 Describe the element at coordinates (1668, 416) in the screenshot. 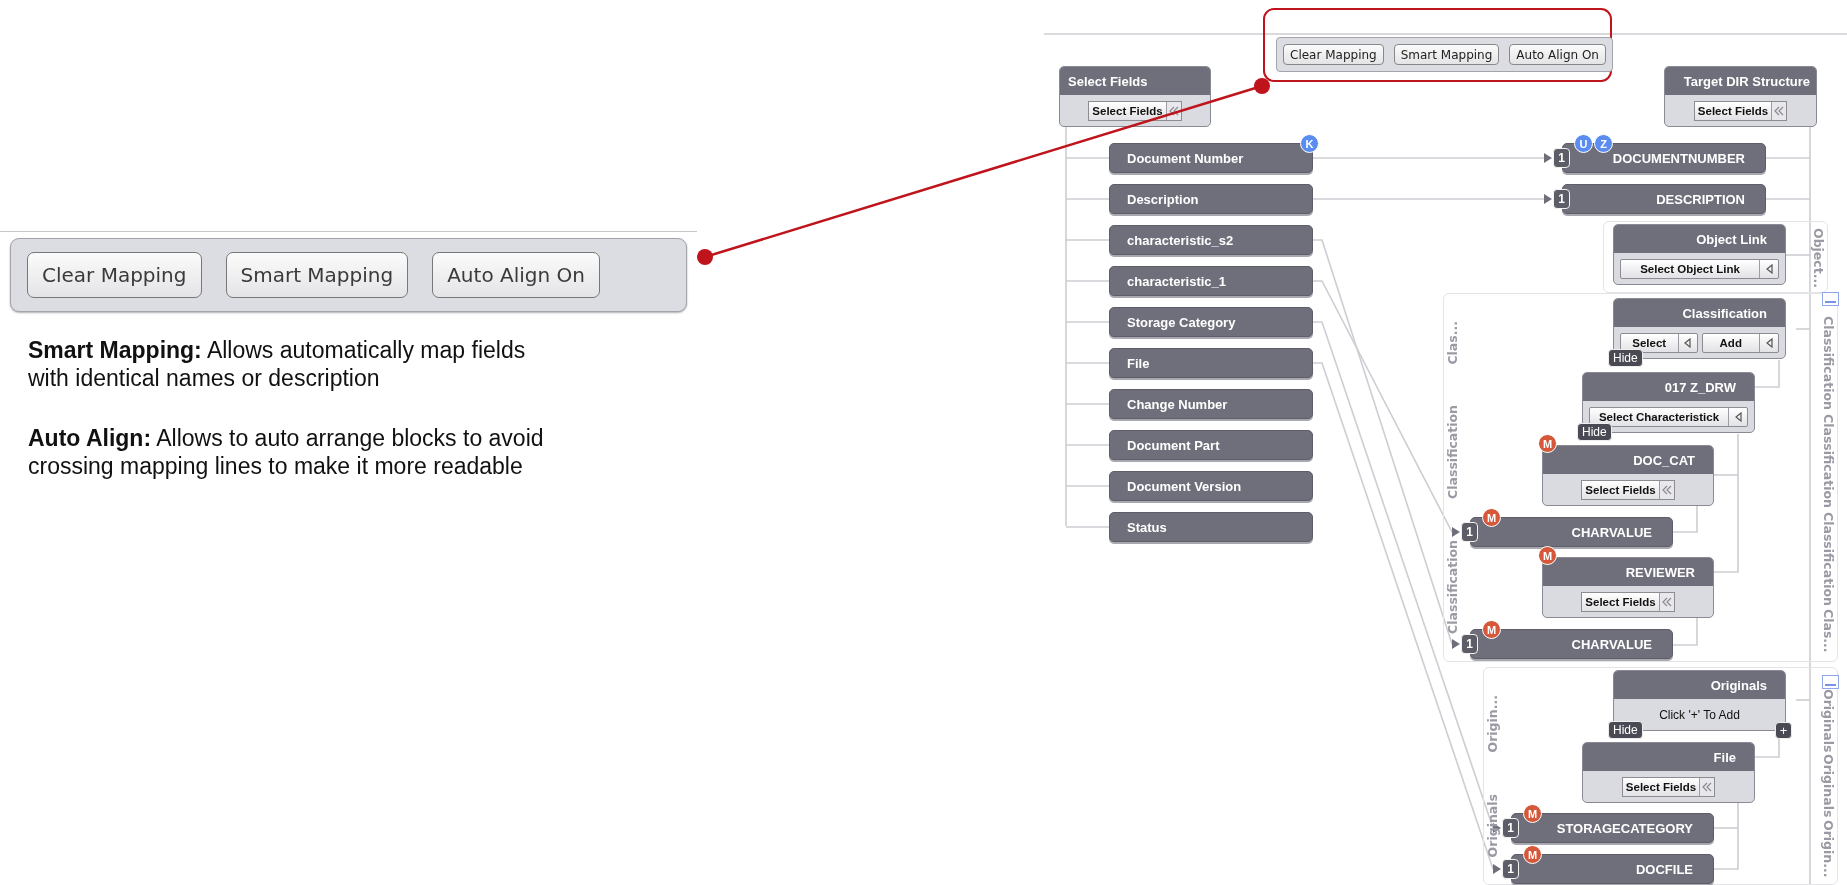

I see `dropdown: Select Characteristick` at that location.